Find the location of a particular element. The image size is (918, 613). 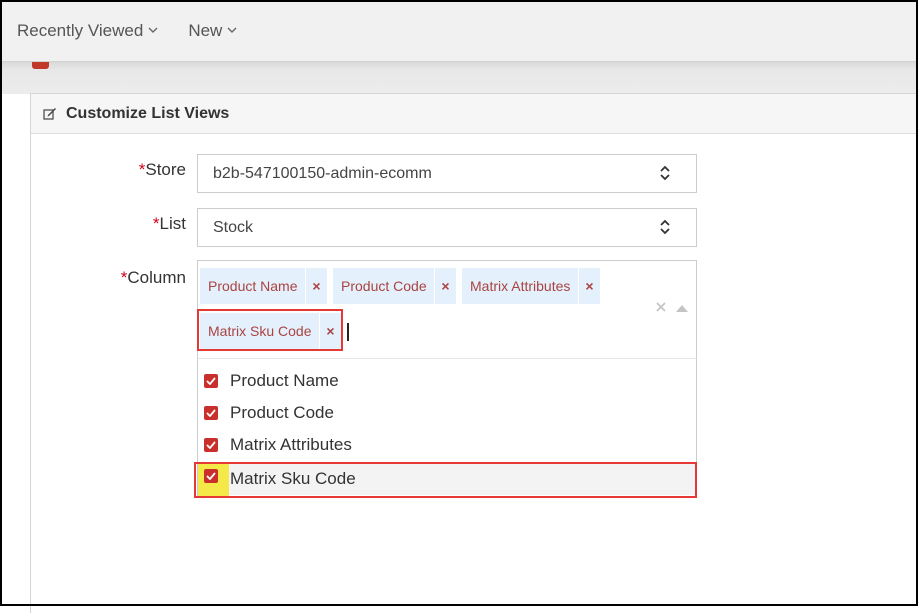

recently-viewed-label: Recently Viewed is located at coordinates (80, 30).